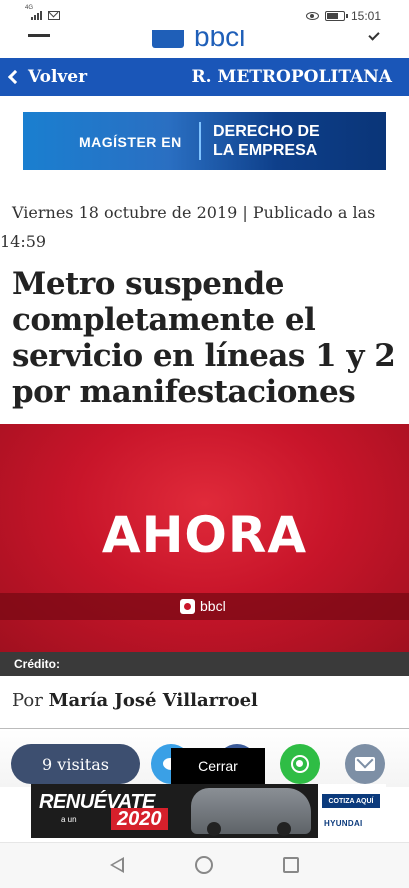  Describe the element at coordinates (292, 77) in the screenshot. I see `section-link: R. METROPOLITANA` at that location.